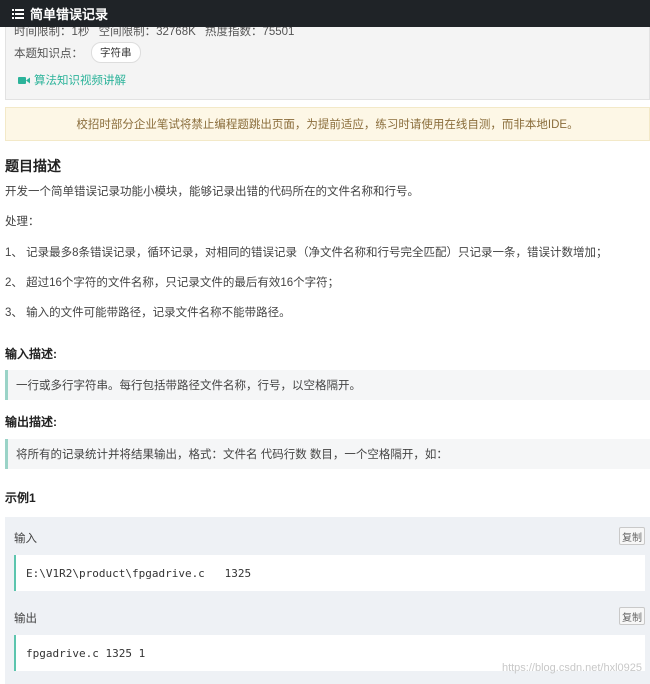 The image size is (650, 684). I want to click on example-output-label: 输出, so click(25, 619).